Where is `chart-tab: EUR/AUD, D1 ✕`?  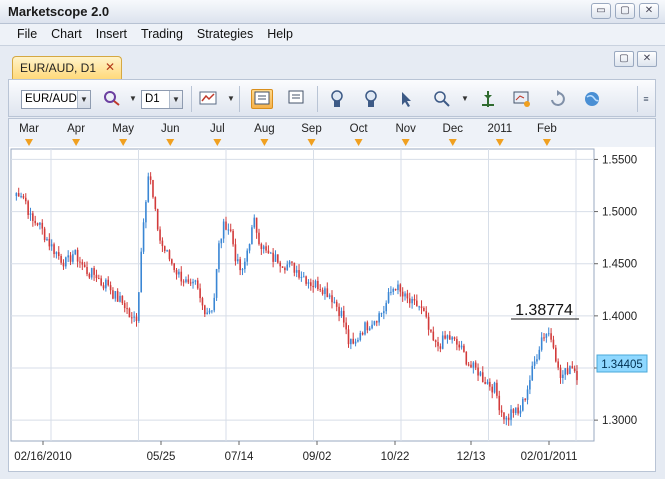 chart-tab: EUR/AUD, D1 ✕ is located at coordinates (67, 67).